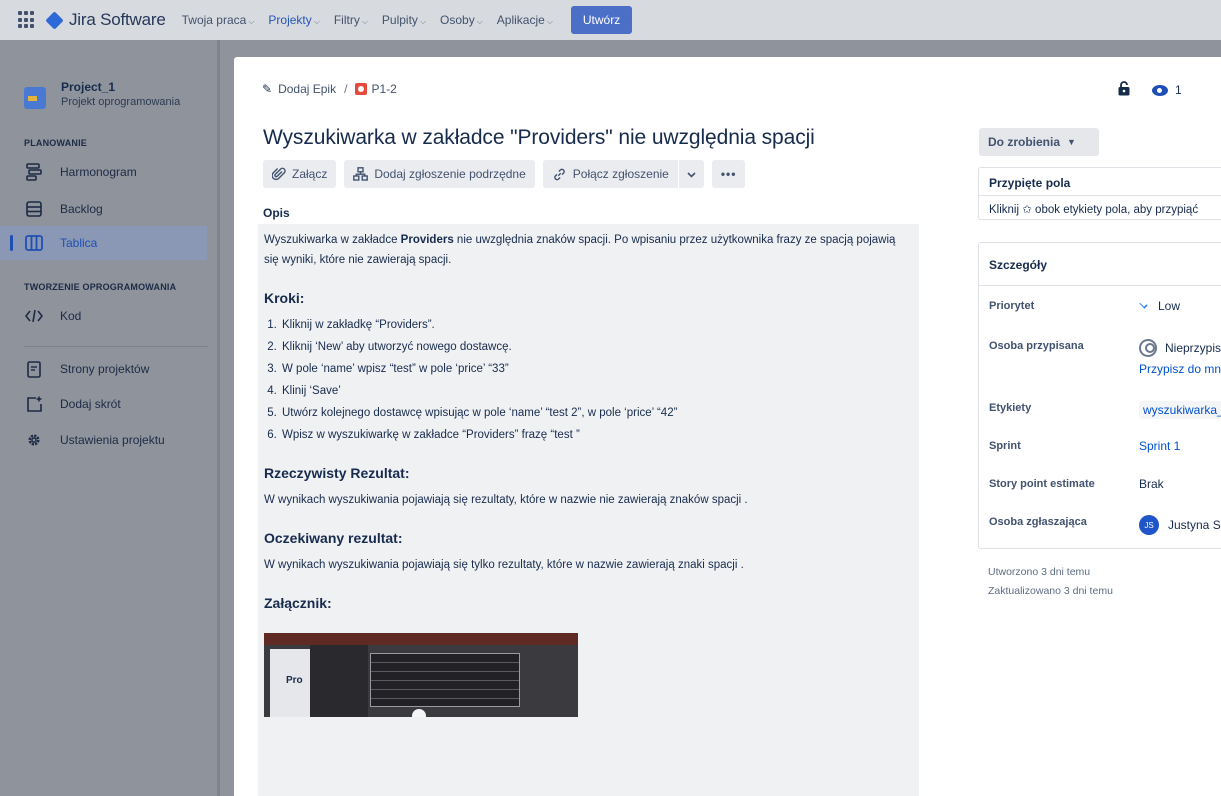  What do you see at coordinates (1180, 410) in the screenshot?
I see `label-chip: wyszukiwarka_` at bounding box center [1180, 410].